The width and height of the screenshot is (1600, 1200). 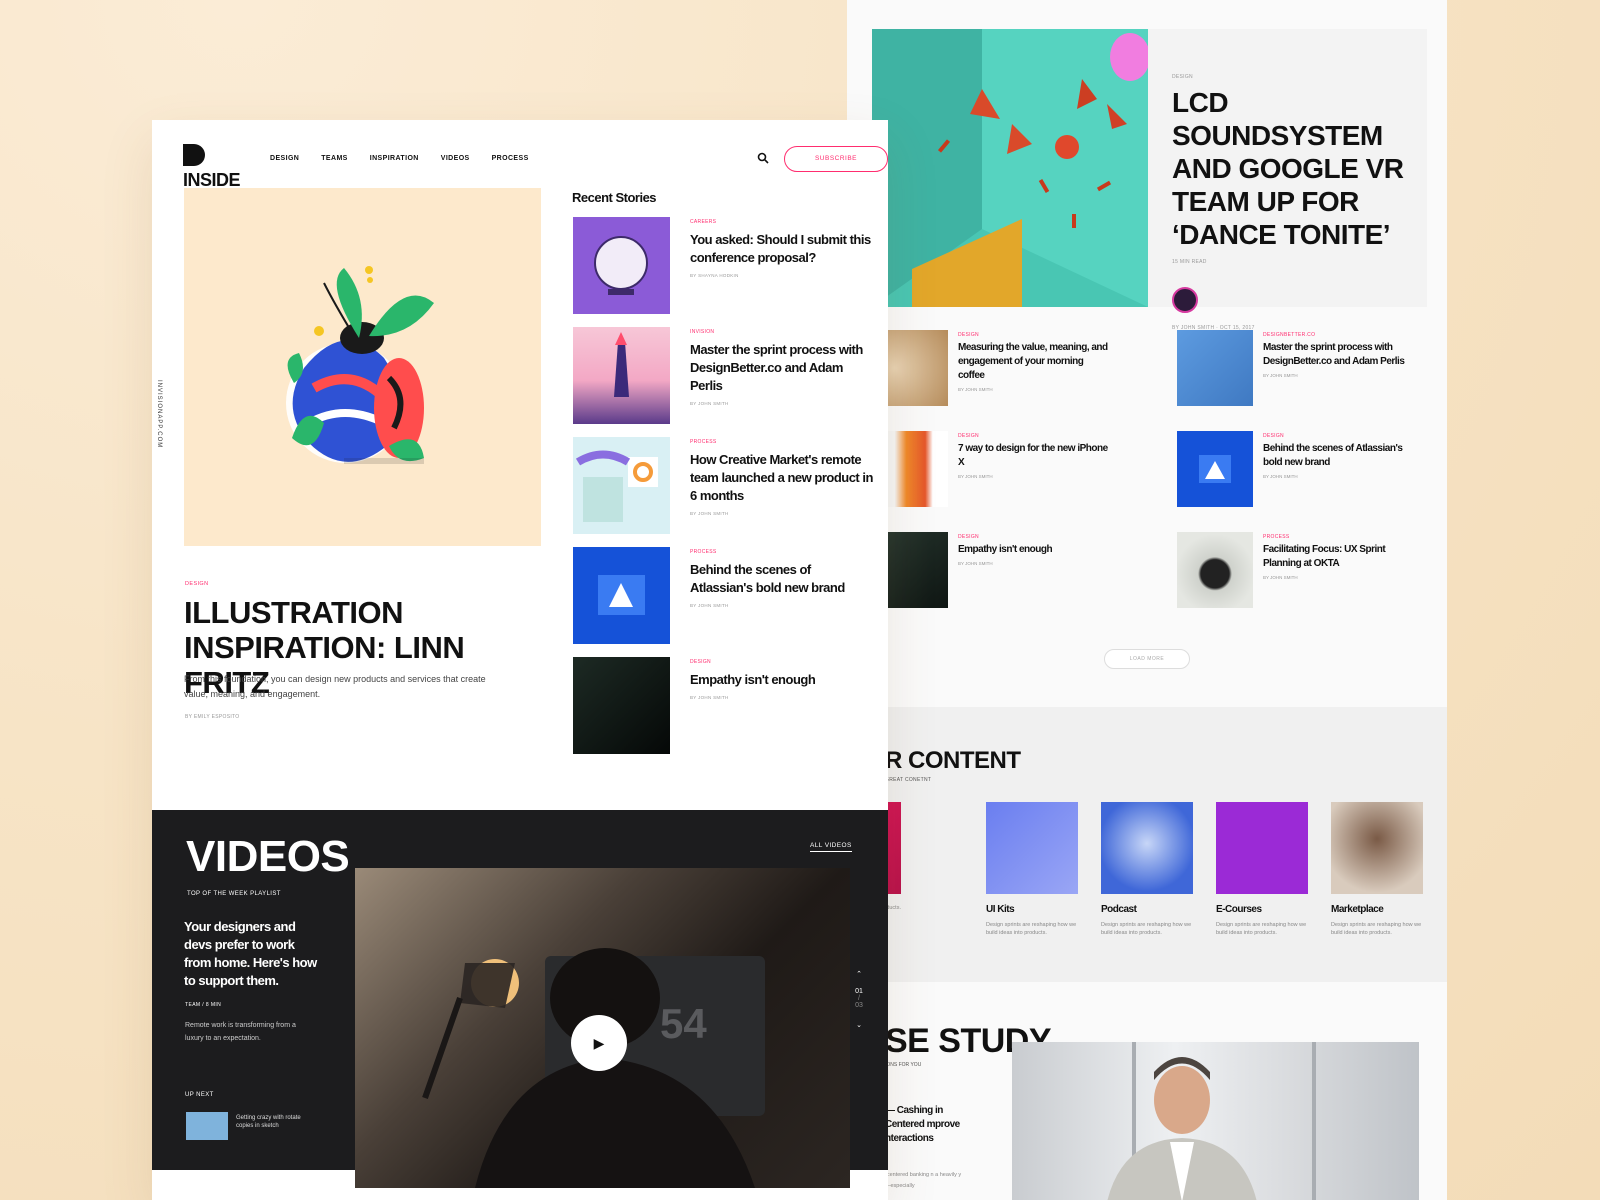 What do you see at coordinates (362, 367) in the screenshot?
I see `featured-illustration` at bounding box center [362, 367].